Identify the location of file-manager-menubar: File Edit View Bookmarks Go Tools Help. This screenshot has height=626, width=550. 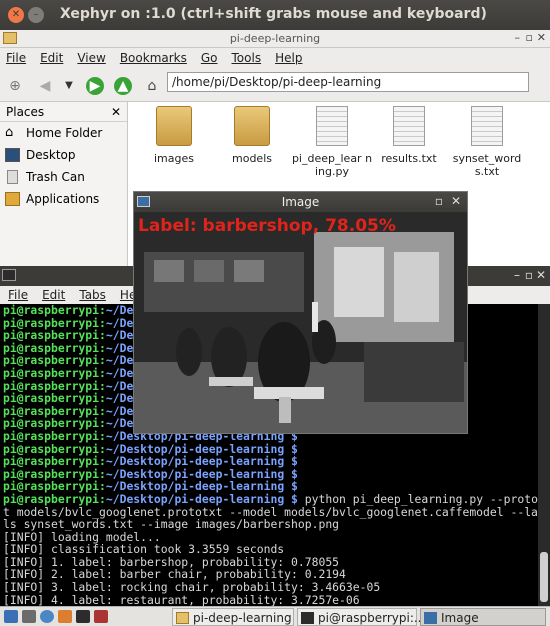
(275, 58).